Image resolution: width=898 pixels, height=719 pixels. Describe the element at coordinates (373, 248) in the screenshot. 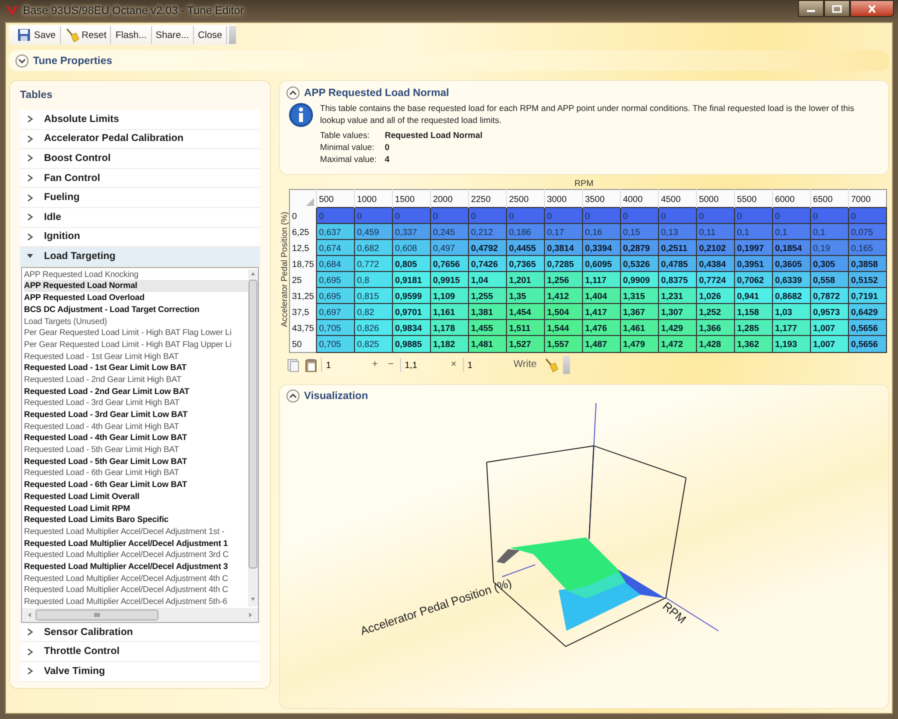

I see `table-cell: 0,682` at that location.